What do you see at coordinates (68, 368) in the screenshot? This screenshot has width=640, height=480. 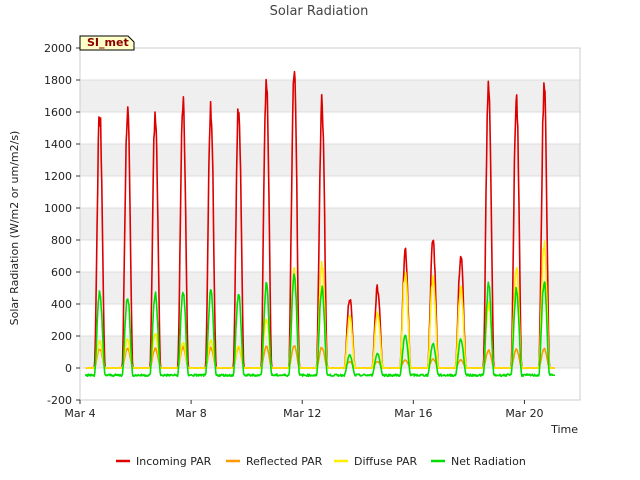 I see `y-tick-label: 0` at bounding box center [68, 368].